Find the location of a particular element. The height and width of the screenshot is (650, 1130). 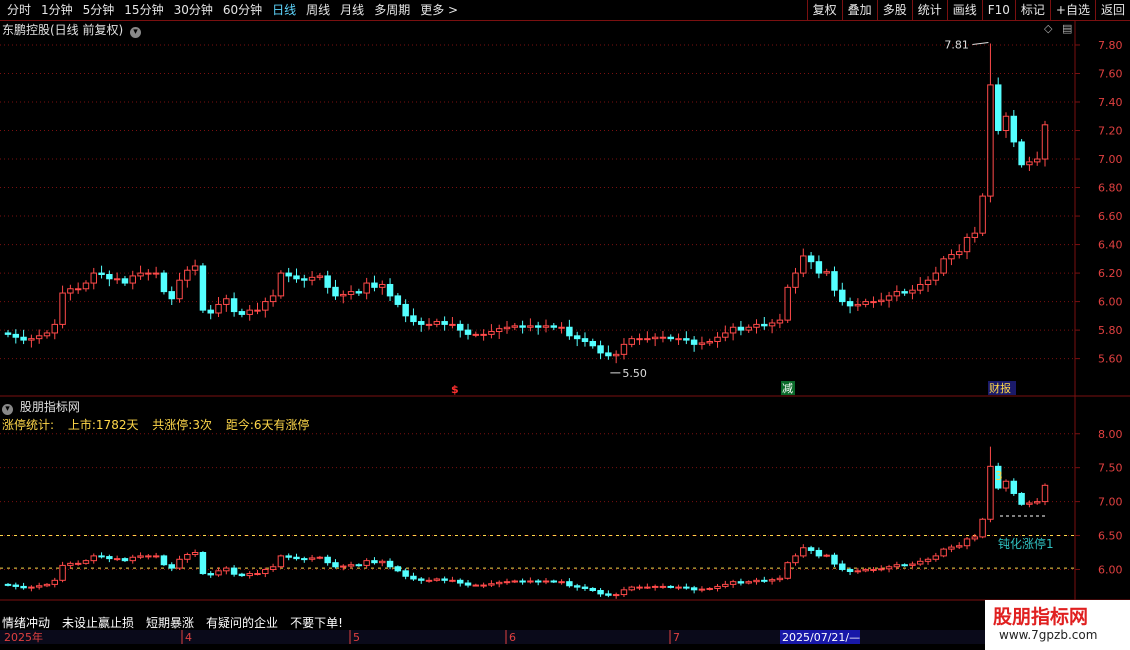

main-y-tick-label: 7.60 is located at coordinates (1110, 73).